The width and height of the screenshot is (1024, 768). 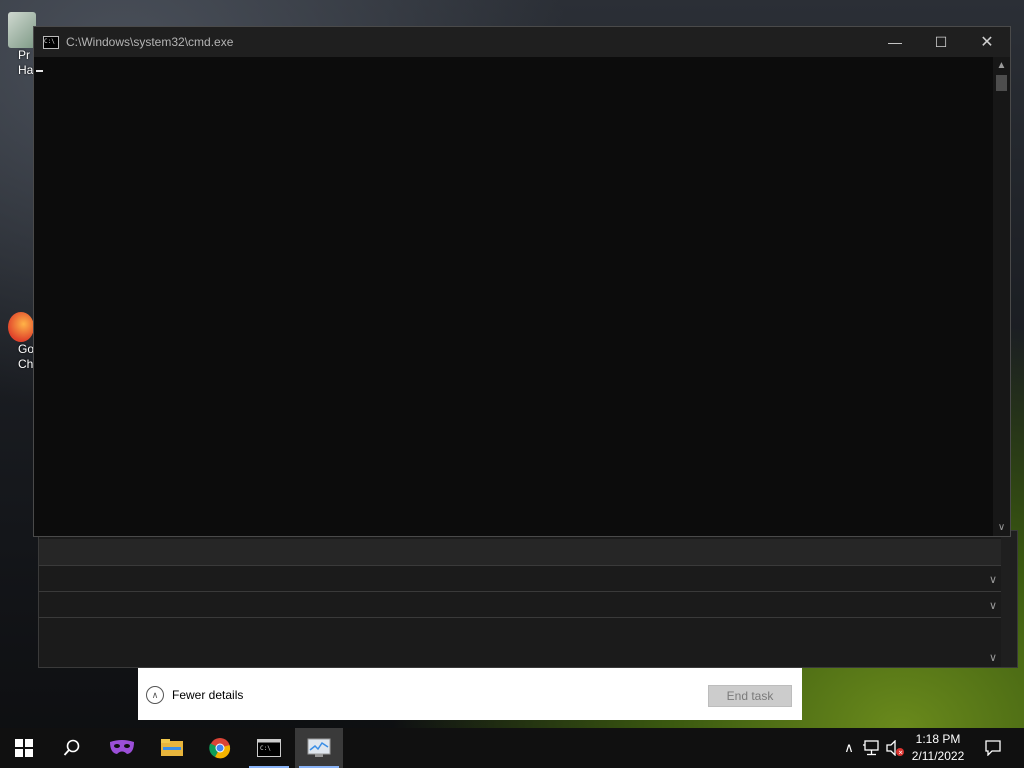 I want to click on clock-date: 2/11/2022, so click(x=938, y=756).